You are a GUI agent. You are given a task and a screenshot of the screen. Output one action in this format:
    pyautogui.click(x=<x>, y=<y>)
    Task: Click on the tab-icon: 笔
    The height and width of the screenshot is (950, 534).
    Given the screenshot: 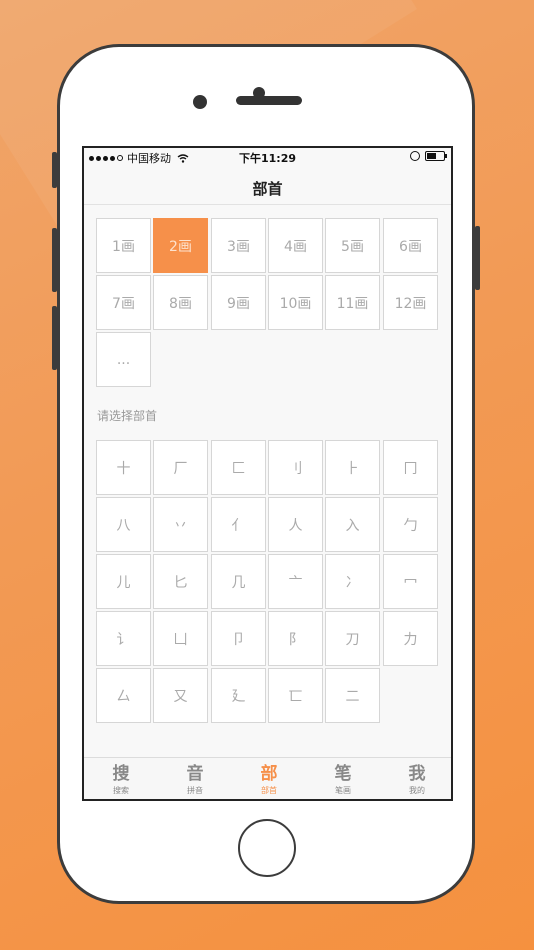 What is the action you would take?
    pyautogui.click(x=343, y=774)
    